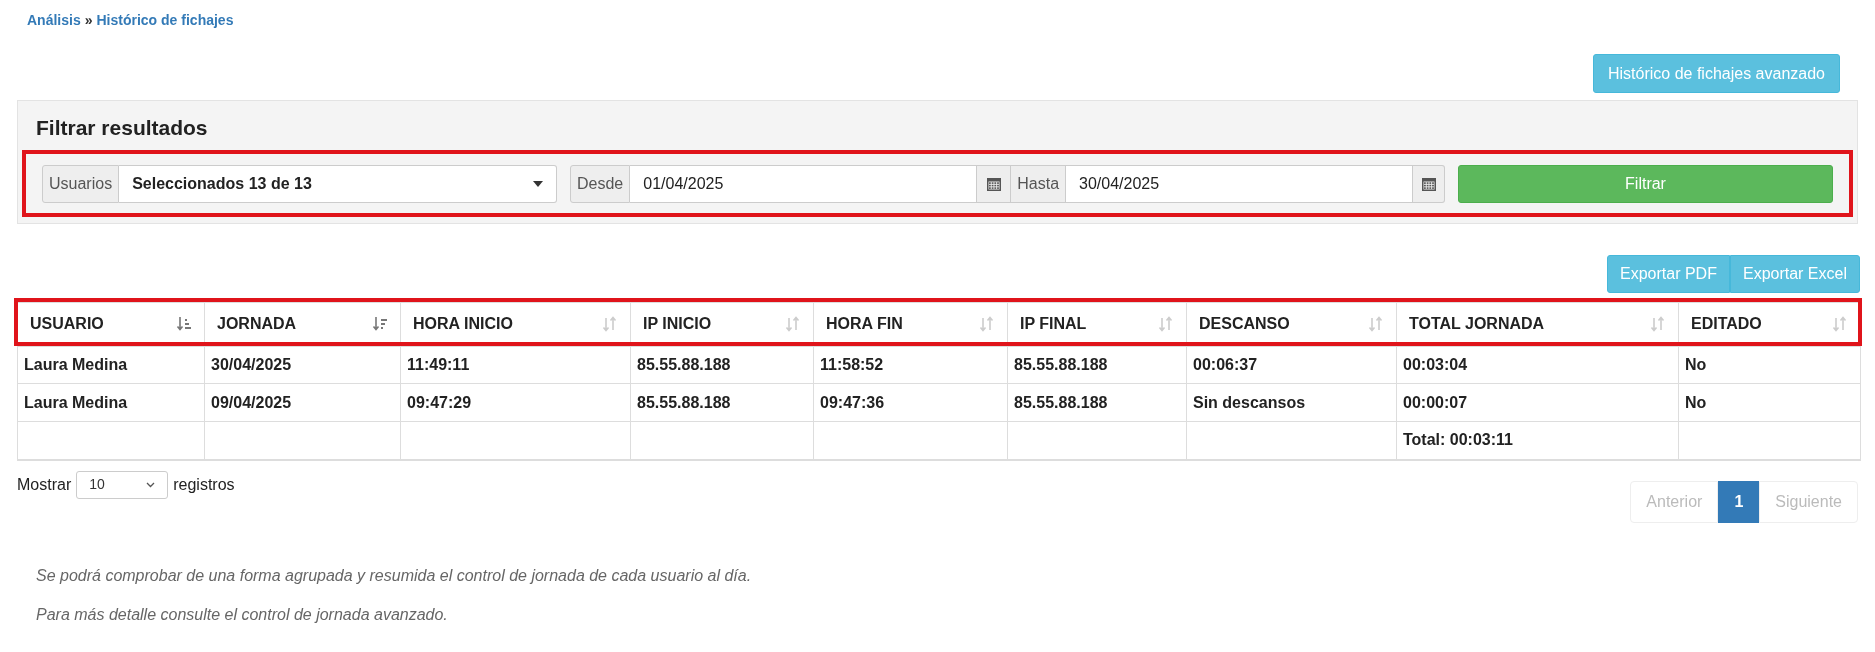 The image size is (1875, 652). I want to click on table-cell: Sin descansos, so click(1291, 402).